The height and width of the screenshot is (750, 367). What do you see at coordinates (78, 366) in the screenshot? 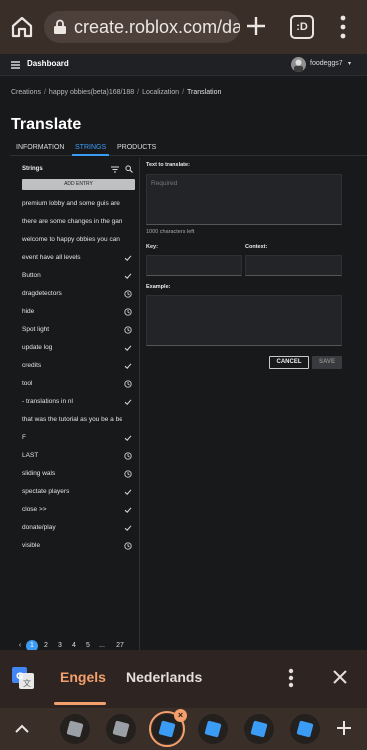
I see `string-list-item: credits` at bounding box center [78, 366].